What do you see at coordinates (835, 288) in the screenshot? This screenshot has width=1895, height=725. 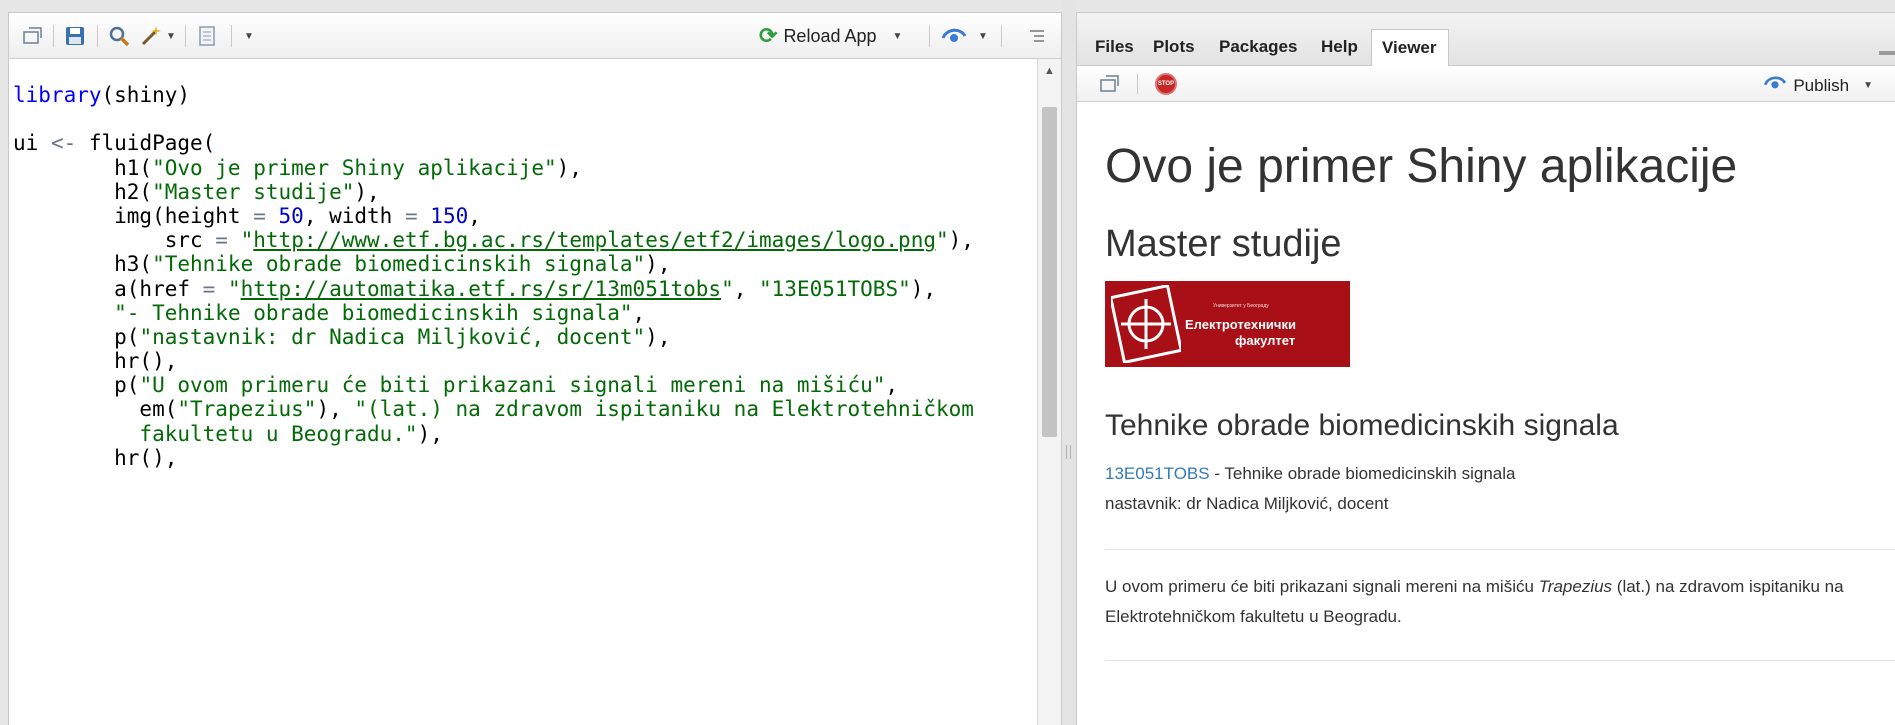 I see `code-token: "13E051TOBS"` at bounding box center [835, 288].